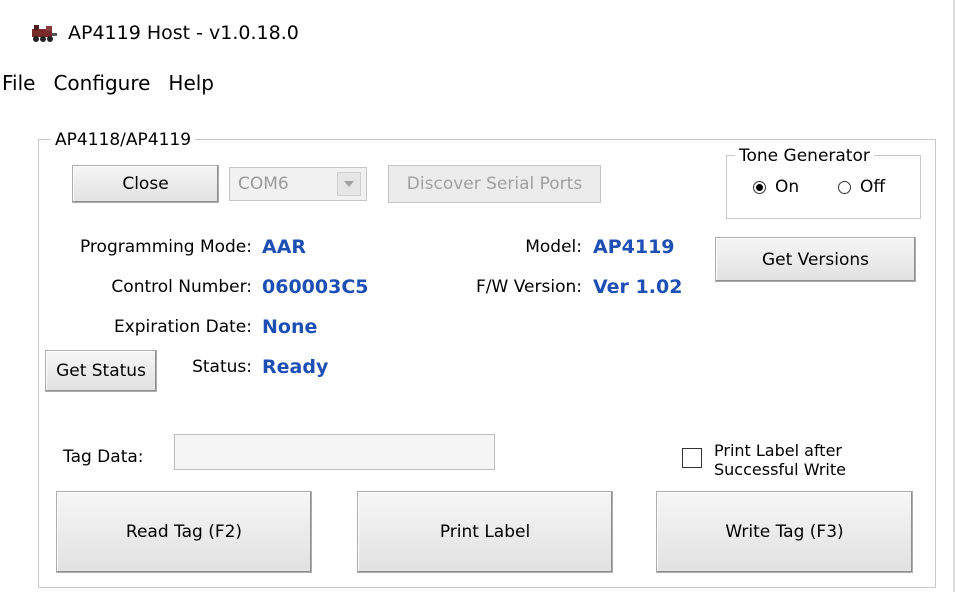 The width and height of the screenshot is (955, 592). What do you see at coordinates (873, 187) in the screenshot?
I see `tone-off-label: Off` at bounding box center [873, 187].